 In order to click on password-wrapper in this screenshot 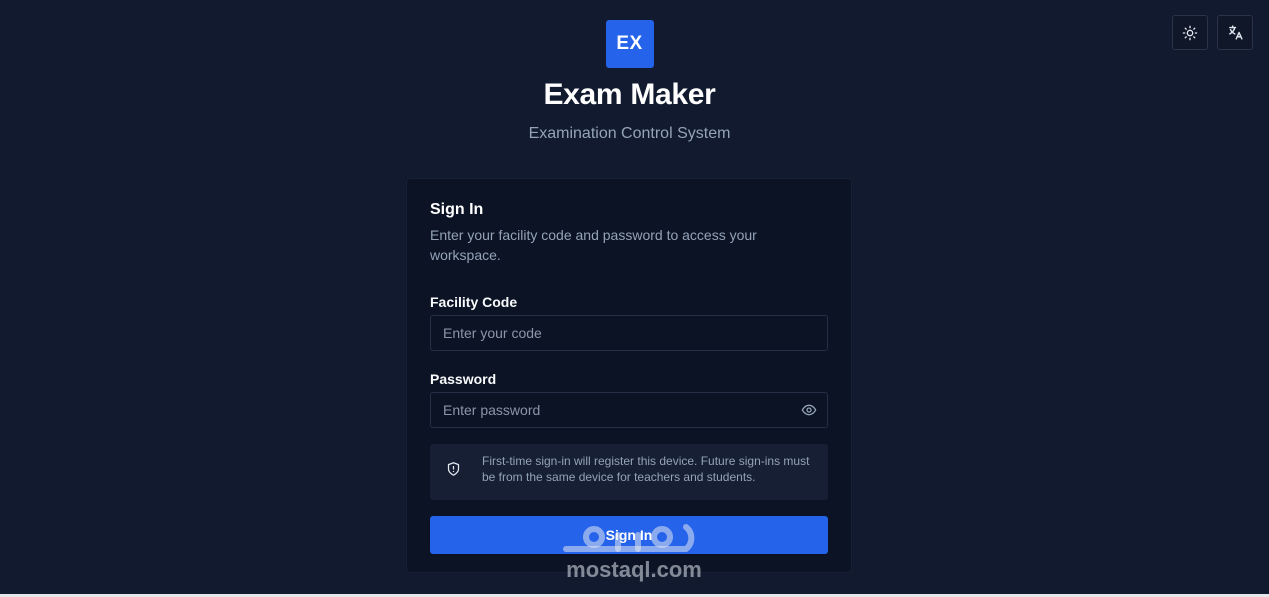, I will do `click(629, 410)`.